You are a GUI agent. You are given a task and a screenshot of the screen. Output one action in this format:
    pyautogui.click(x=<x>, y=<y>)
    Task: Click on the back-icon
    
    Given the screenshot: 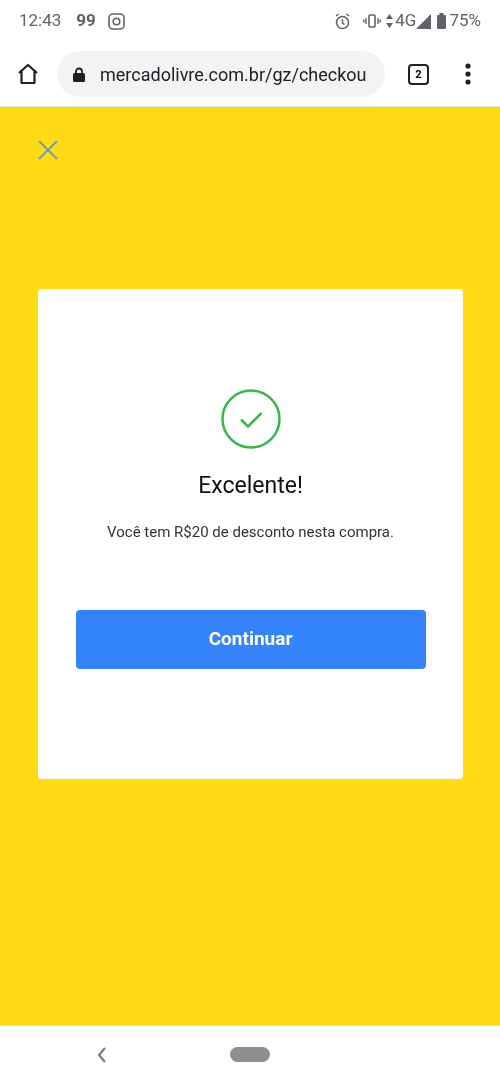 What is the action you would take?
    pyautogui.click(x=102, y=1054)
    